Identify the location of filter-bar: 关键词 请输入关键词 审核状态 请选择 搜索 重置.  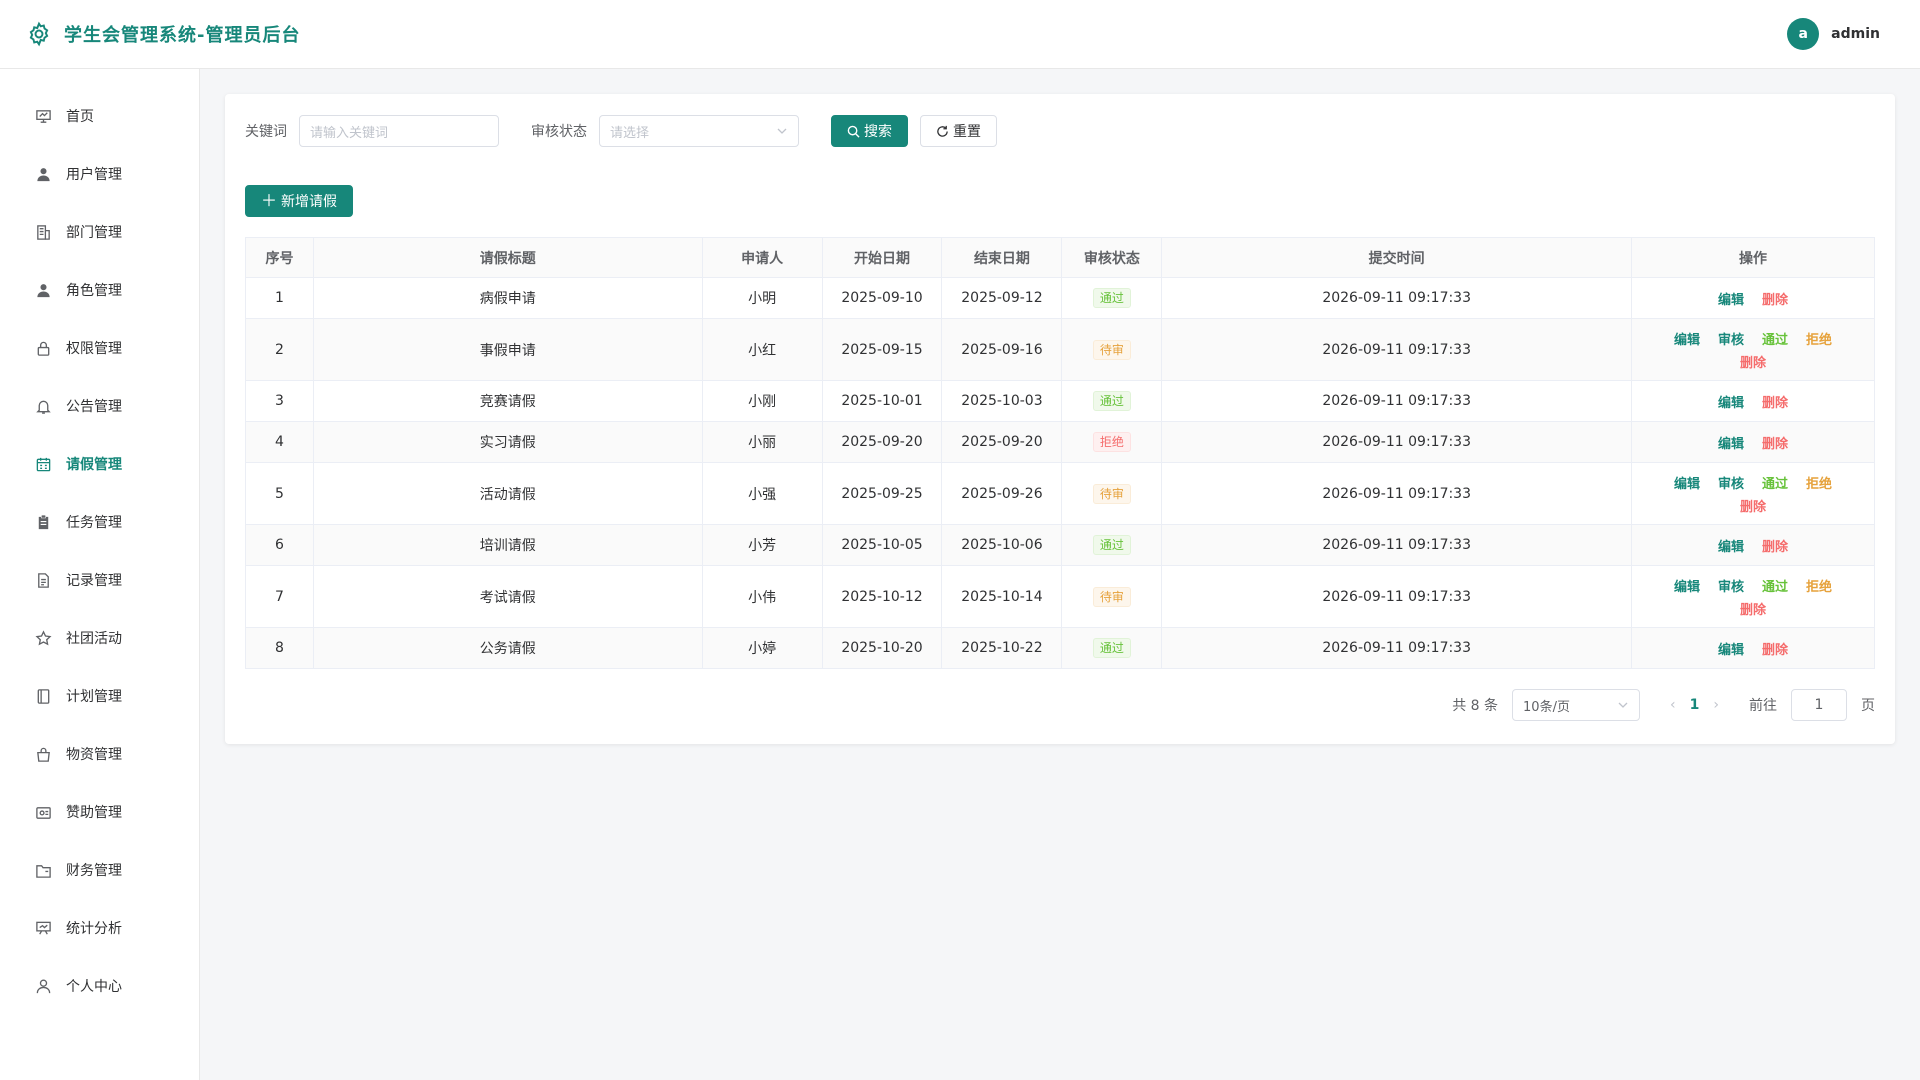
(1060, 131).